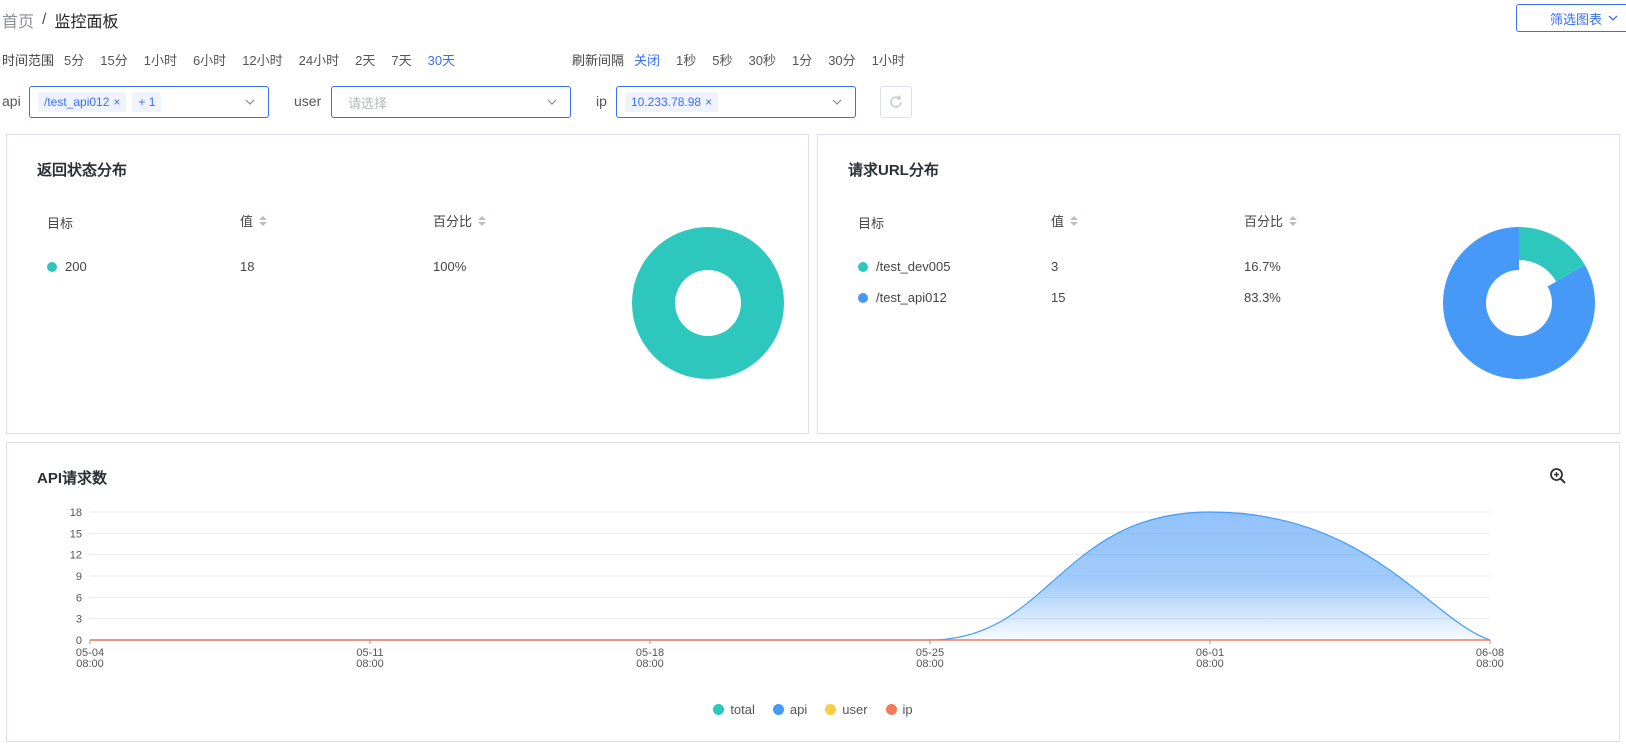 This screenshot has height=746, width=1626. I want to click on filter-charts-label: 筛选图表, so click(1575, 19).